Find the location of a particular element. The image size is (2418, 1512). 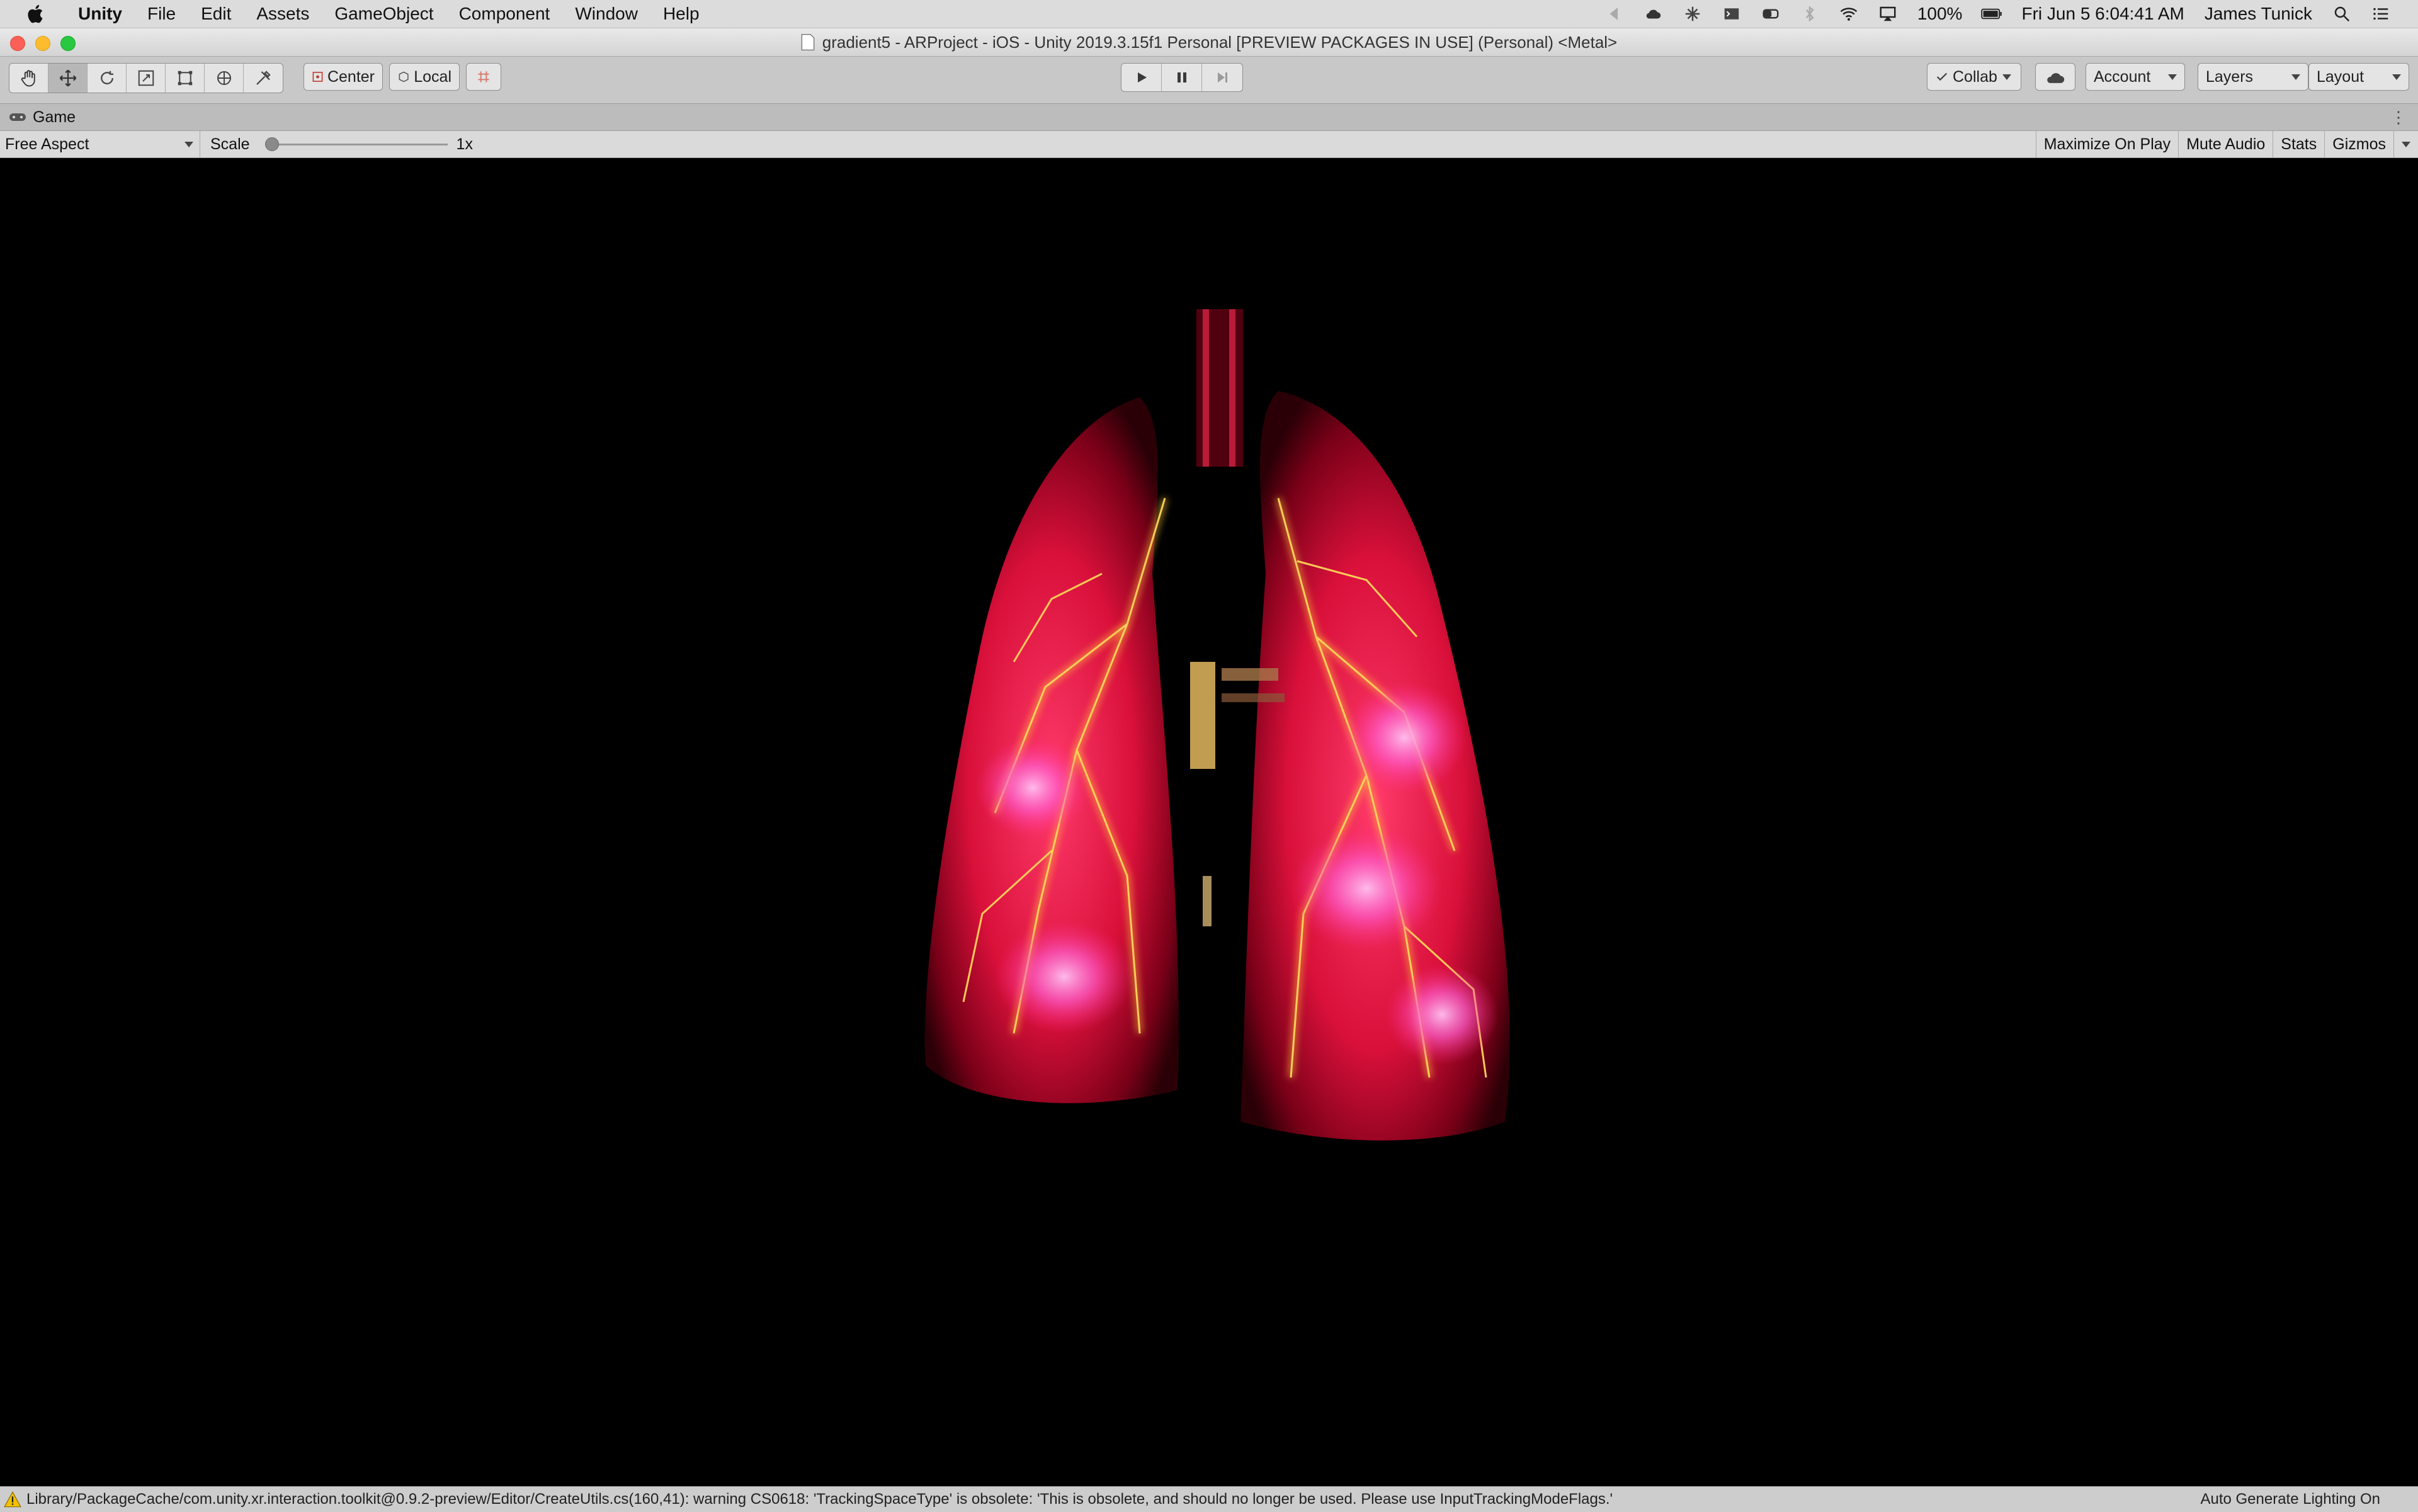

layout-label: Layout is located at coordinates (2340, 77).